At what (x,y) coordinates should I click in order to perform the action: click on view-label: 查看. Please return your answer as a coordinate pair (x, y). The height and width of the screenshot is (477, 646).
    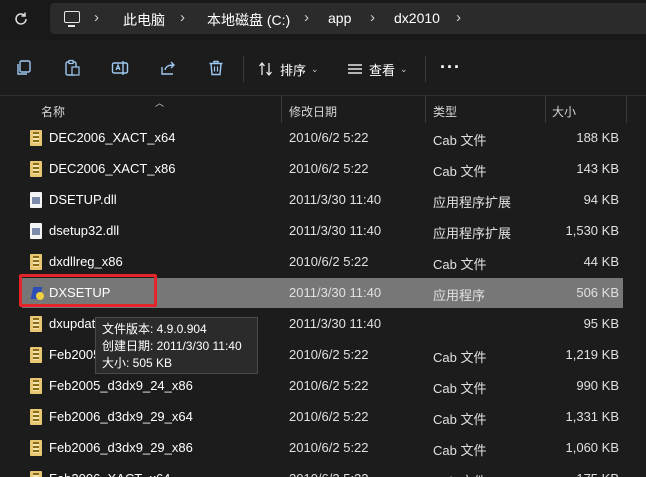
    Looking at the image, I should click on (382, 70).